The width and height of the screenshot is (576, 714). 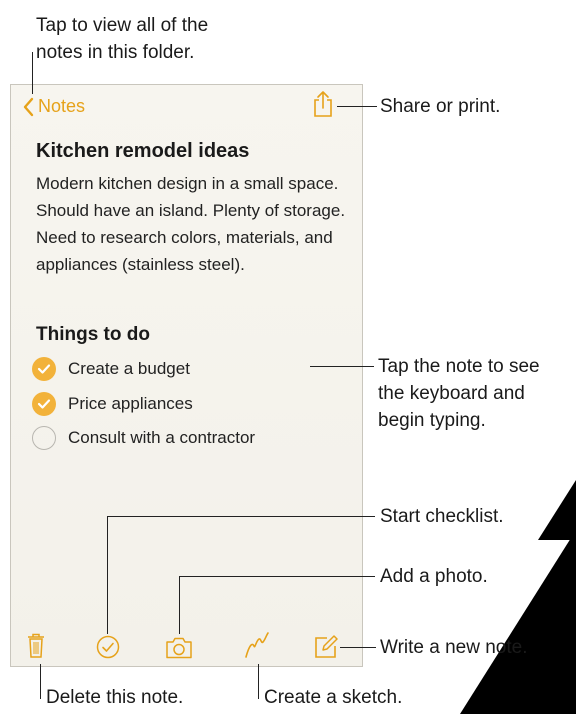 I want to click on callout-notes-list-line1: Tap to view all of the, so click(x=122, y=25).